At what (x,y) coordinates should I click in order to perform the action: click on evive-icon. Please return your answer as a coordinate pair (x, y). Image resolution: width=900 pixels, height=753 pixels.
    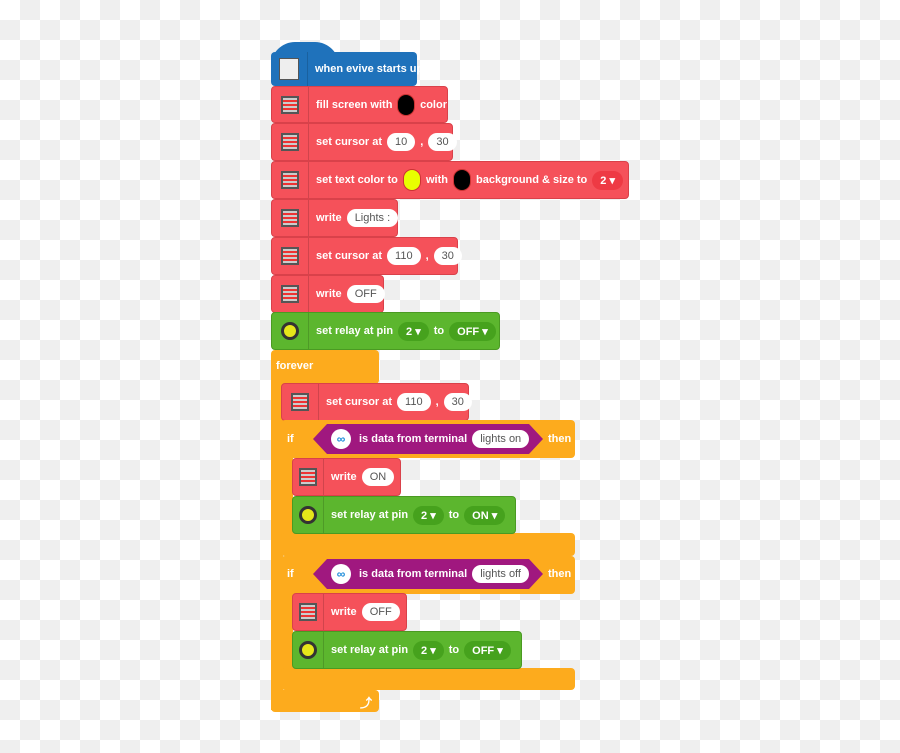
    Looking at the image, I should click on (289, 69).